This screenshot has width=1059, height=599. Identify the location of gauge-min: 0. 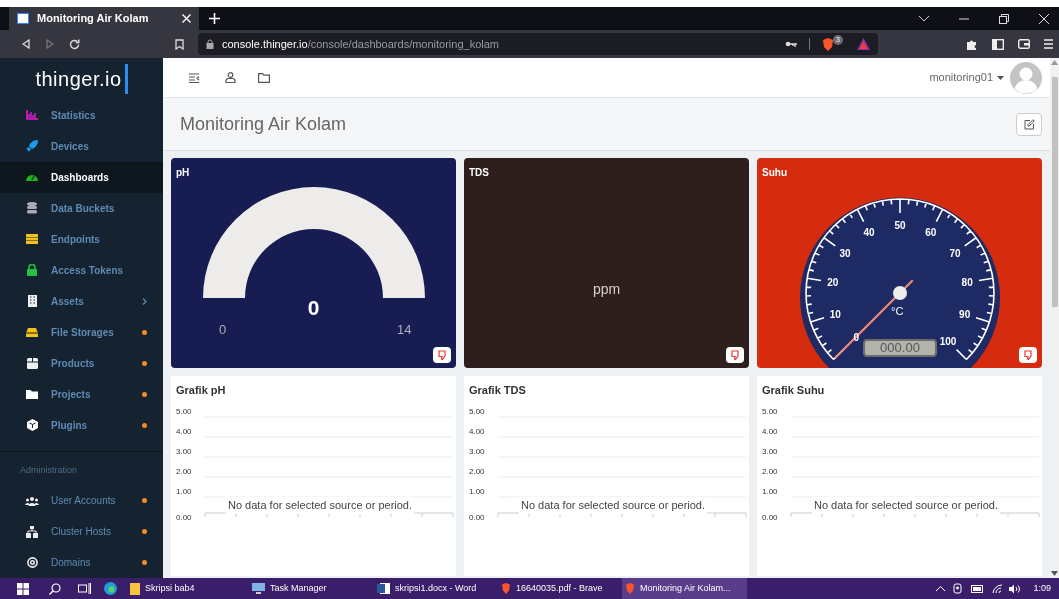
(223, 330).